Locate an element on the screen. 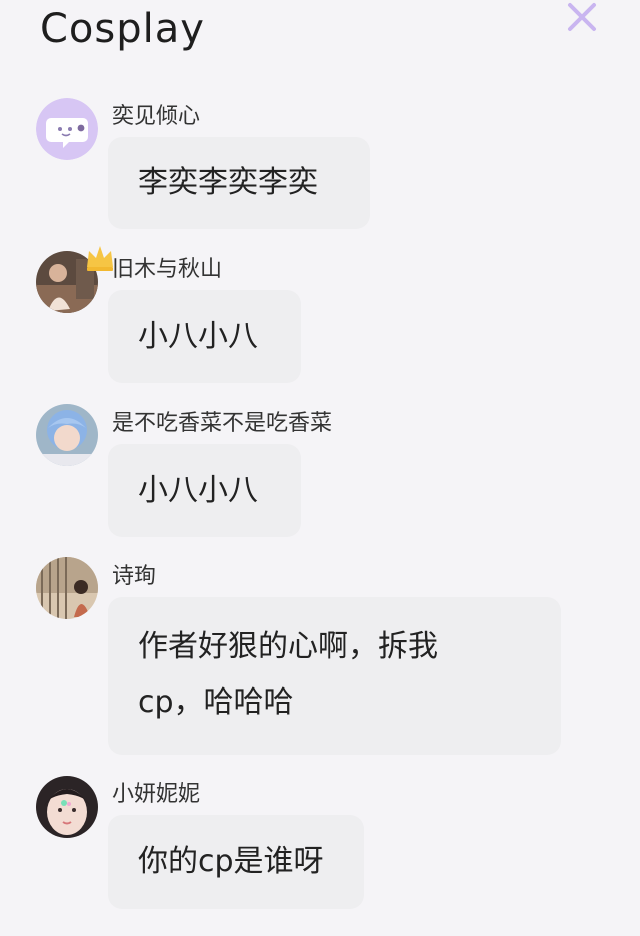 The image size is (640, 936). message-bubble: 作者好狠的心啊，拆我 cp，哈哈哈 is located at coordinates (334, 676).